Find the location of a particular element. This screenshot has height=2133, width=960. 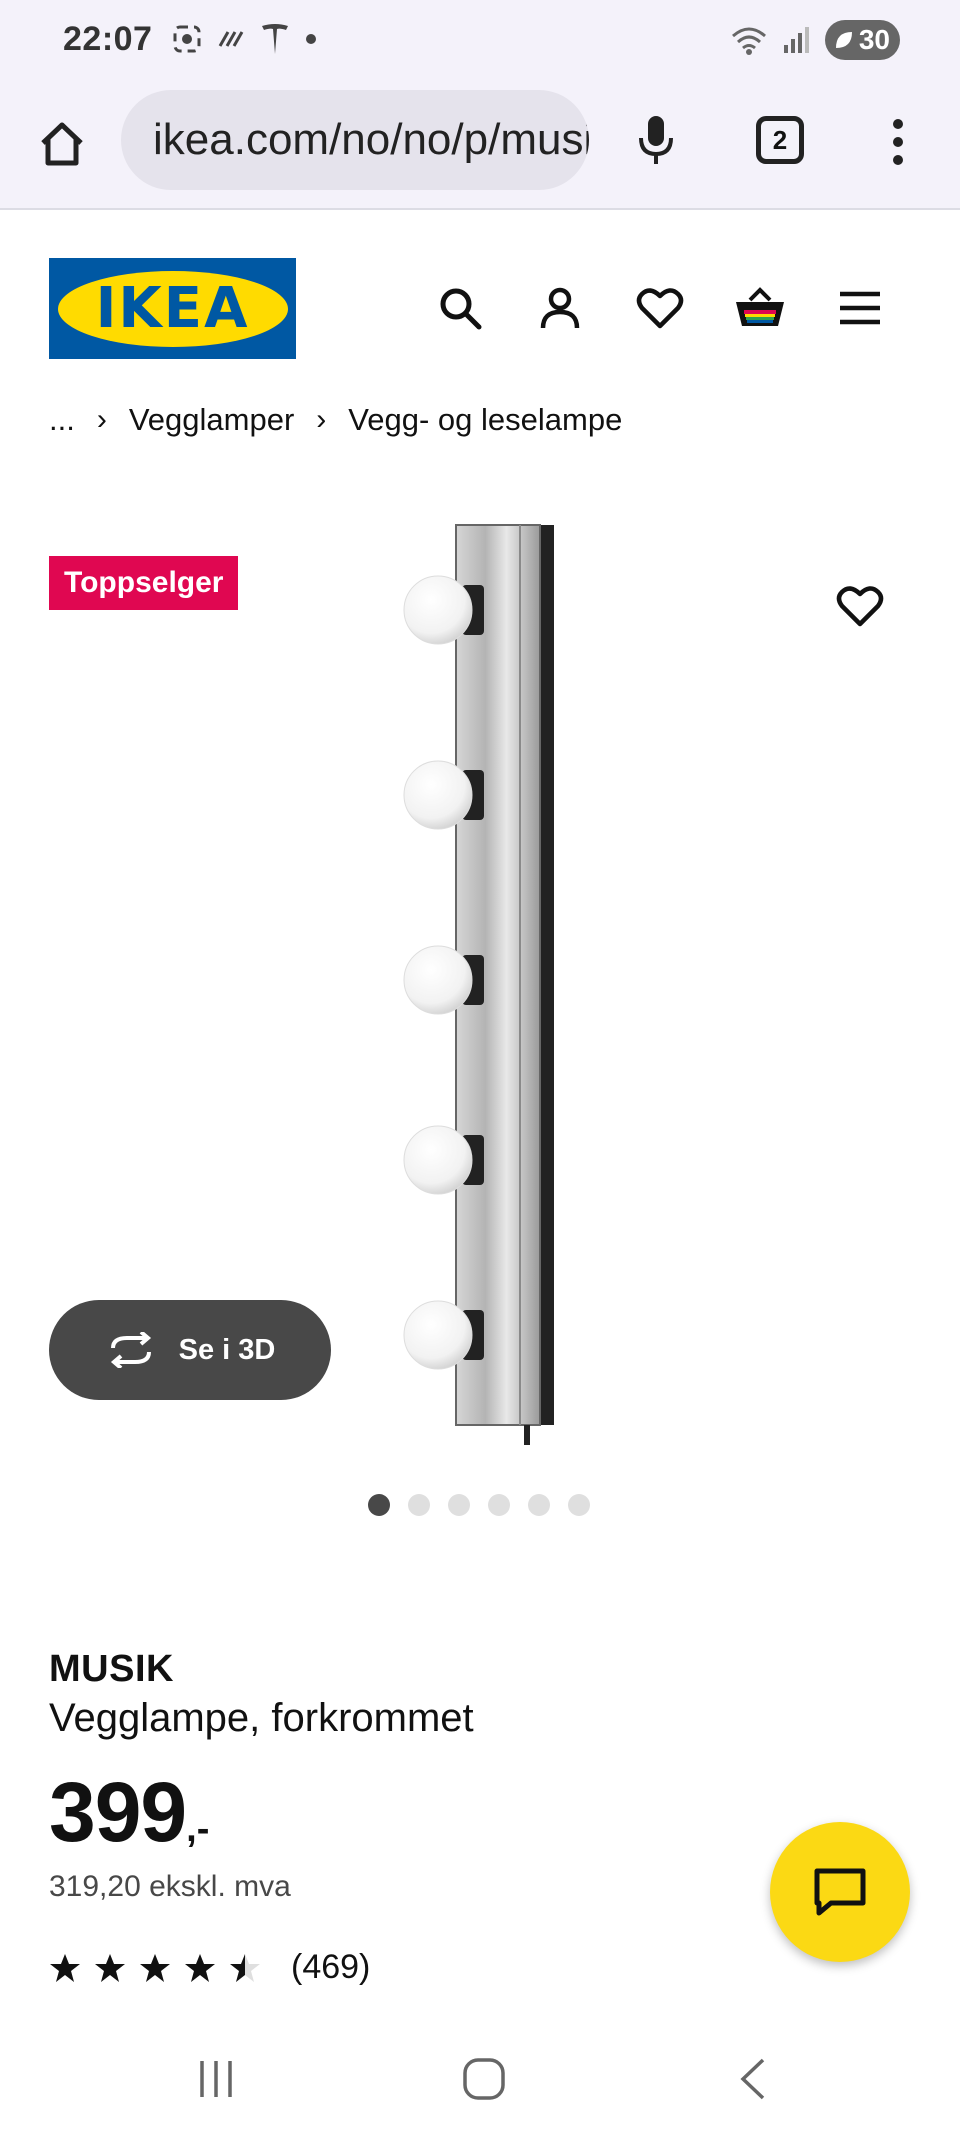

rating-stars is located at coordinates (155, 1968).